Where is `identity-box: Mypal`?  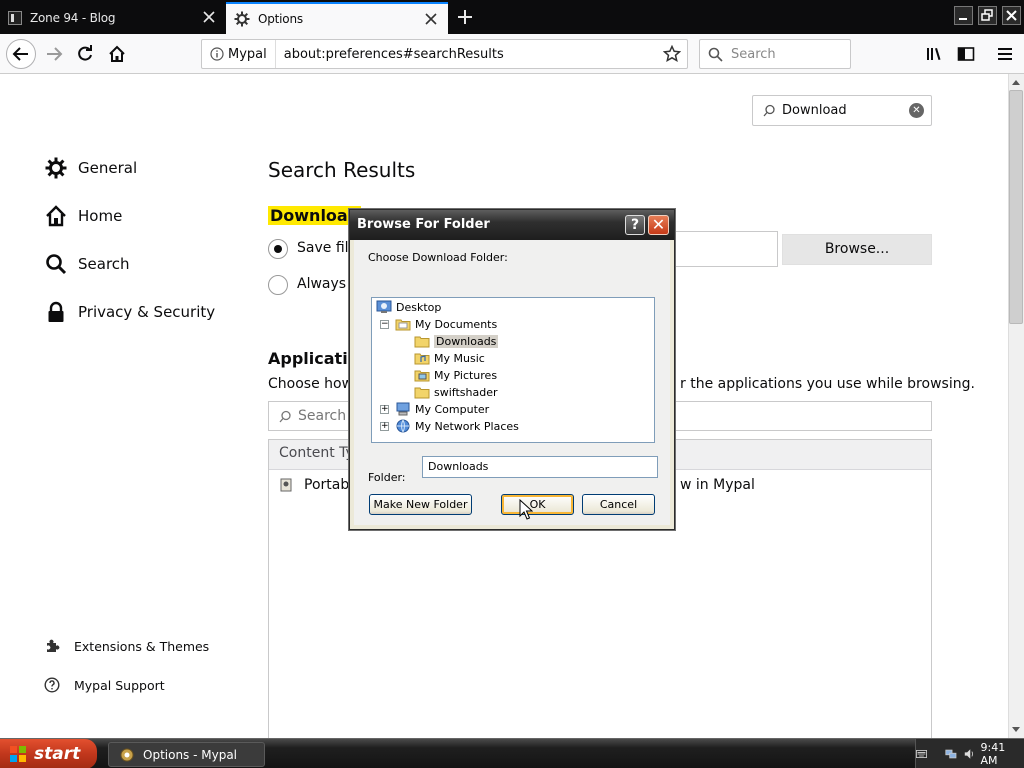 identity-box: Mypal is located at coordinates (239, 54).